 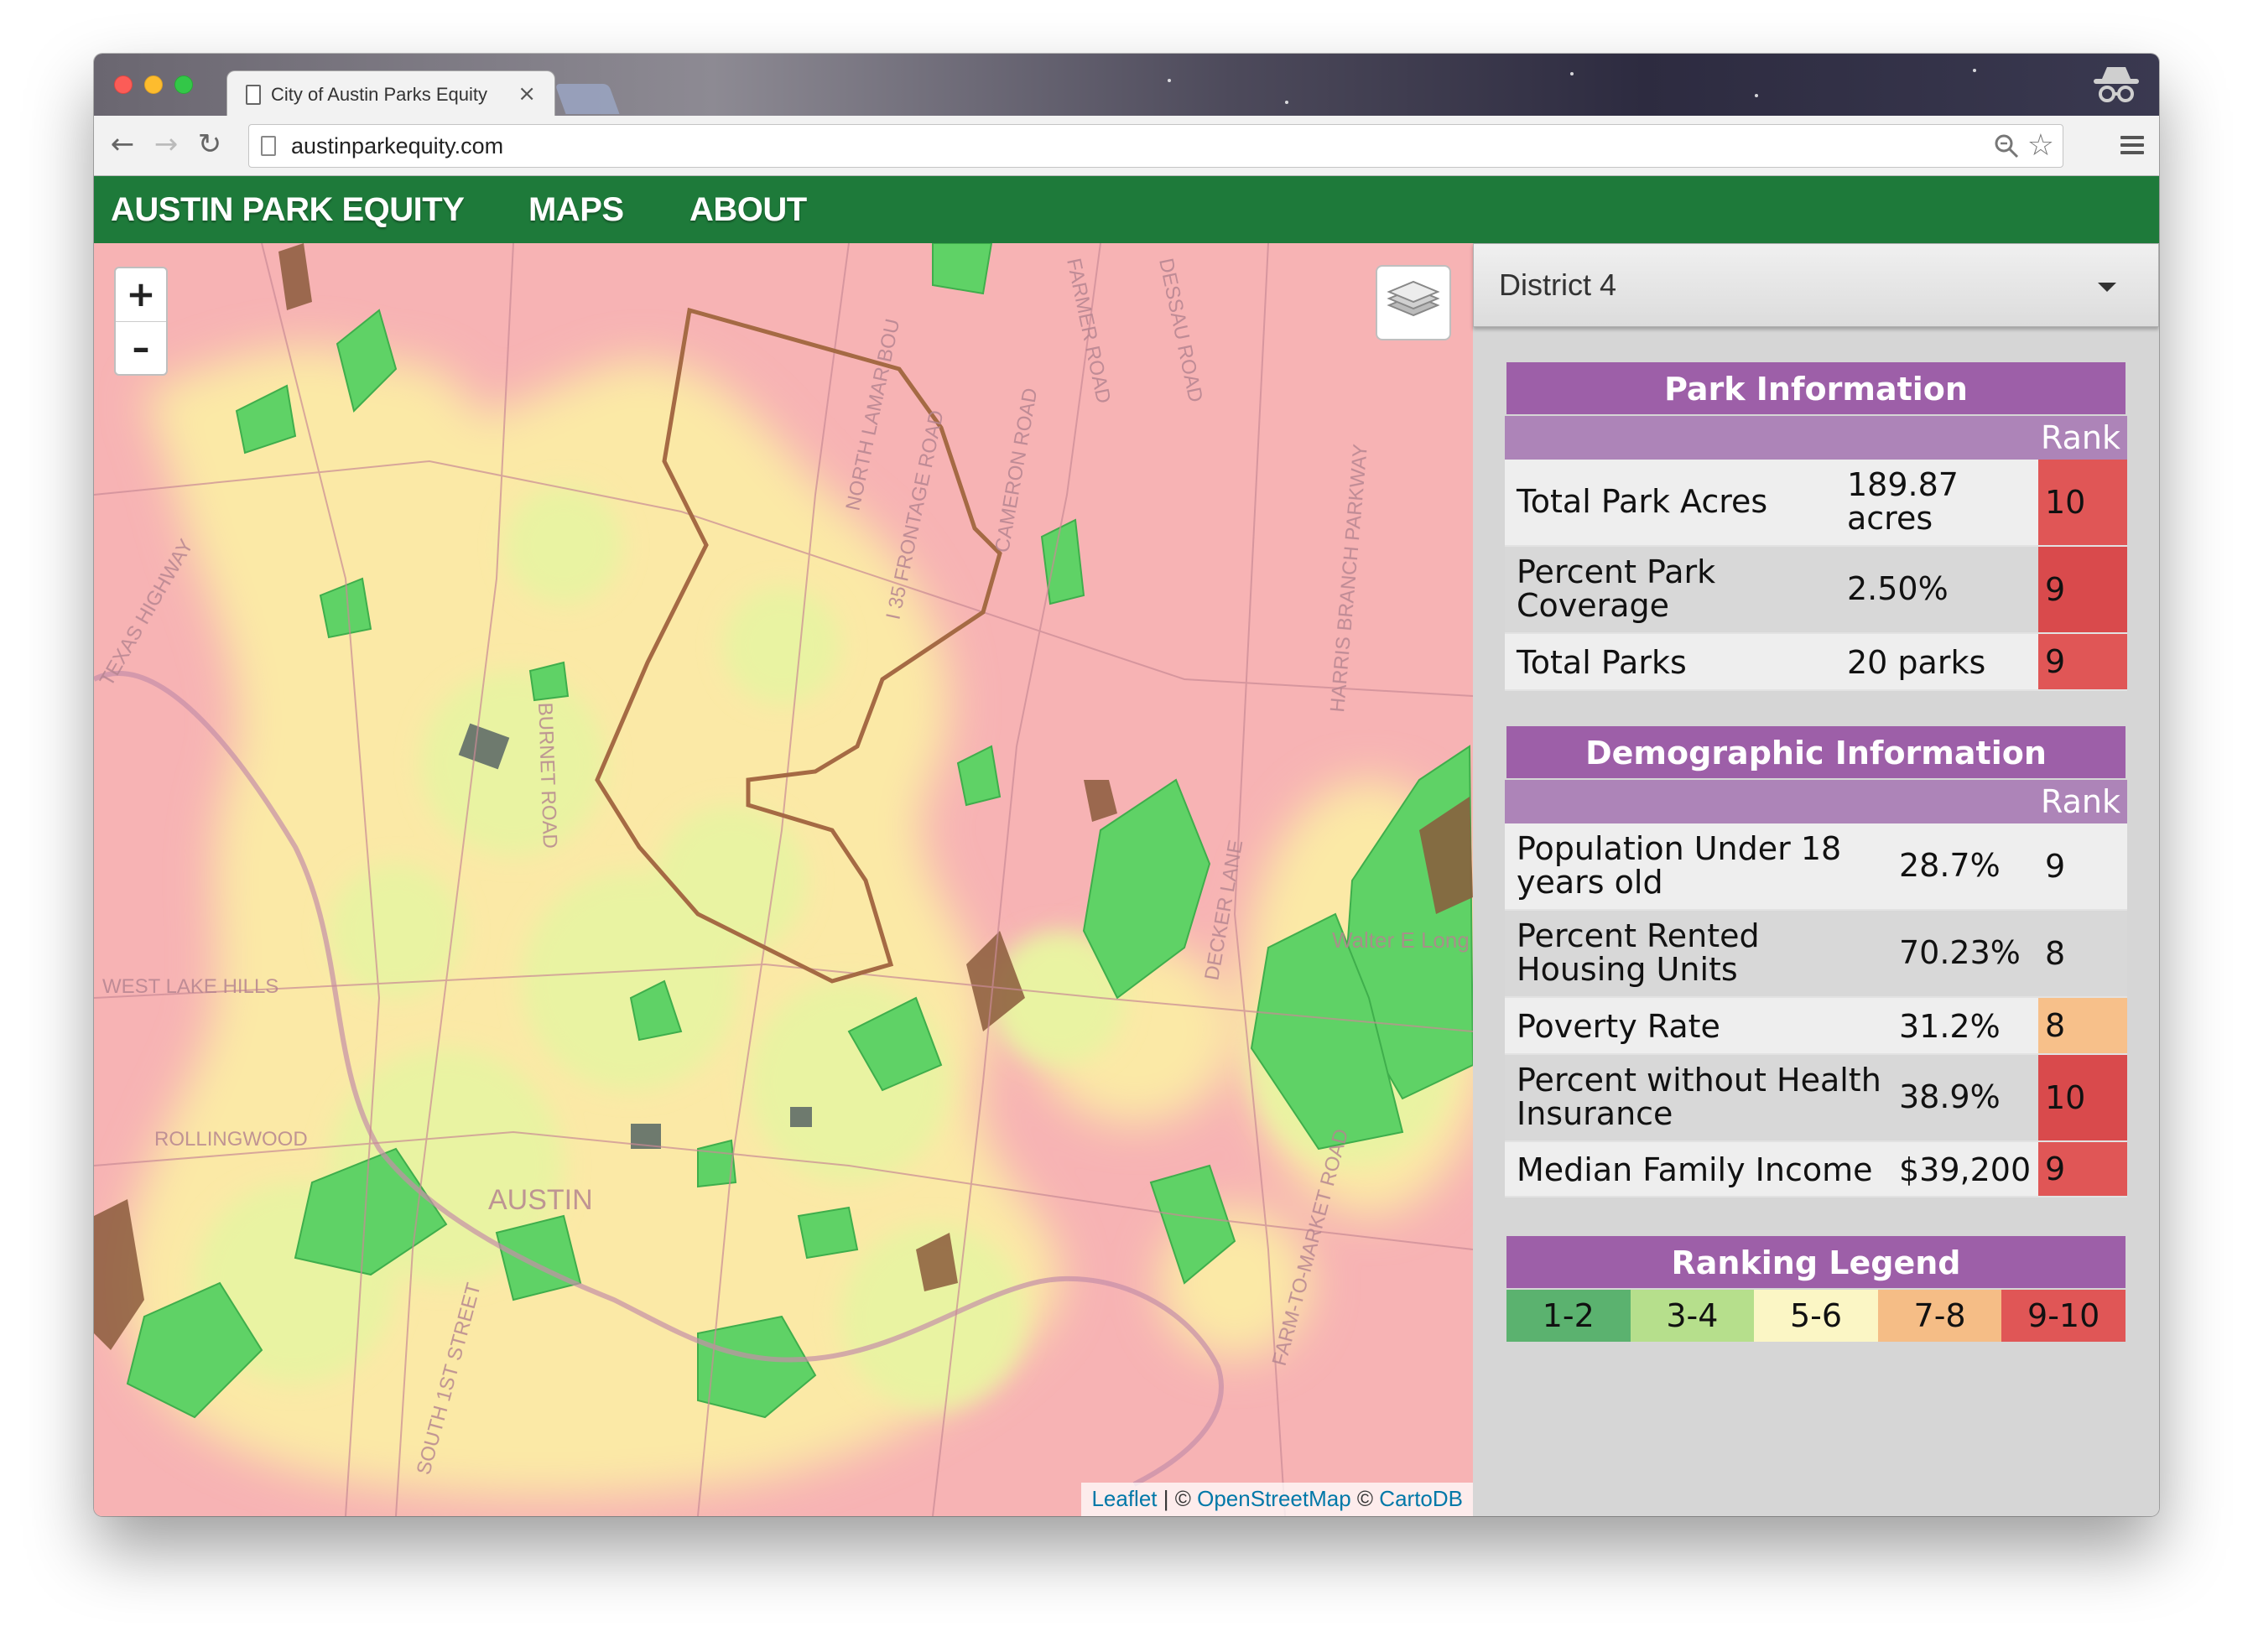 I want to click on row-label: Percent Park Coverage, so click(x=1616, y=588).